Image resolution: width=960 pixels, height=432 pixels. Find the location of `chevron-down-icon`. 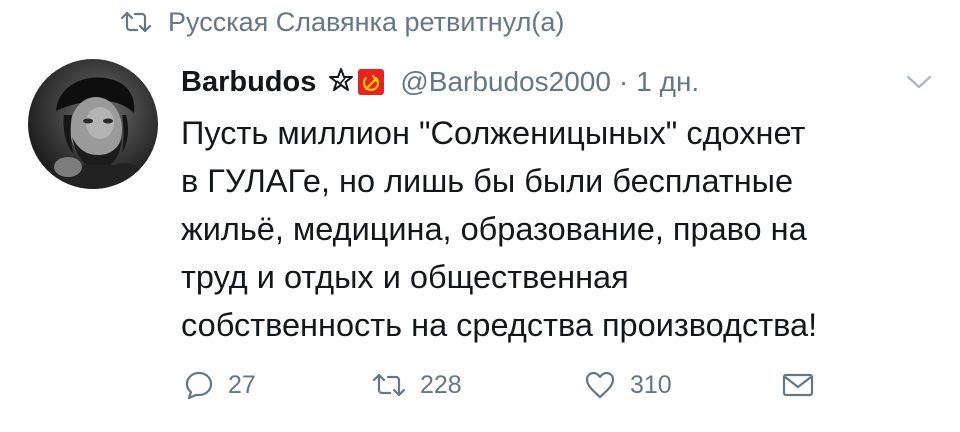

chevron-down-icon is located at coordinates (919, 82).